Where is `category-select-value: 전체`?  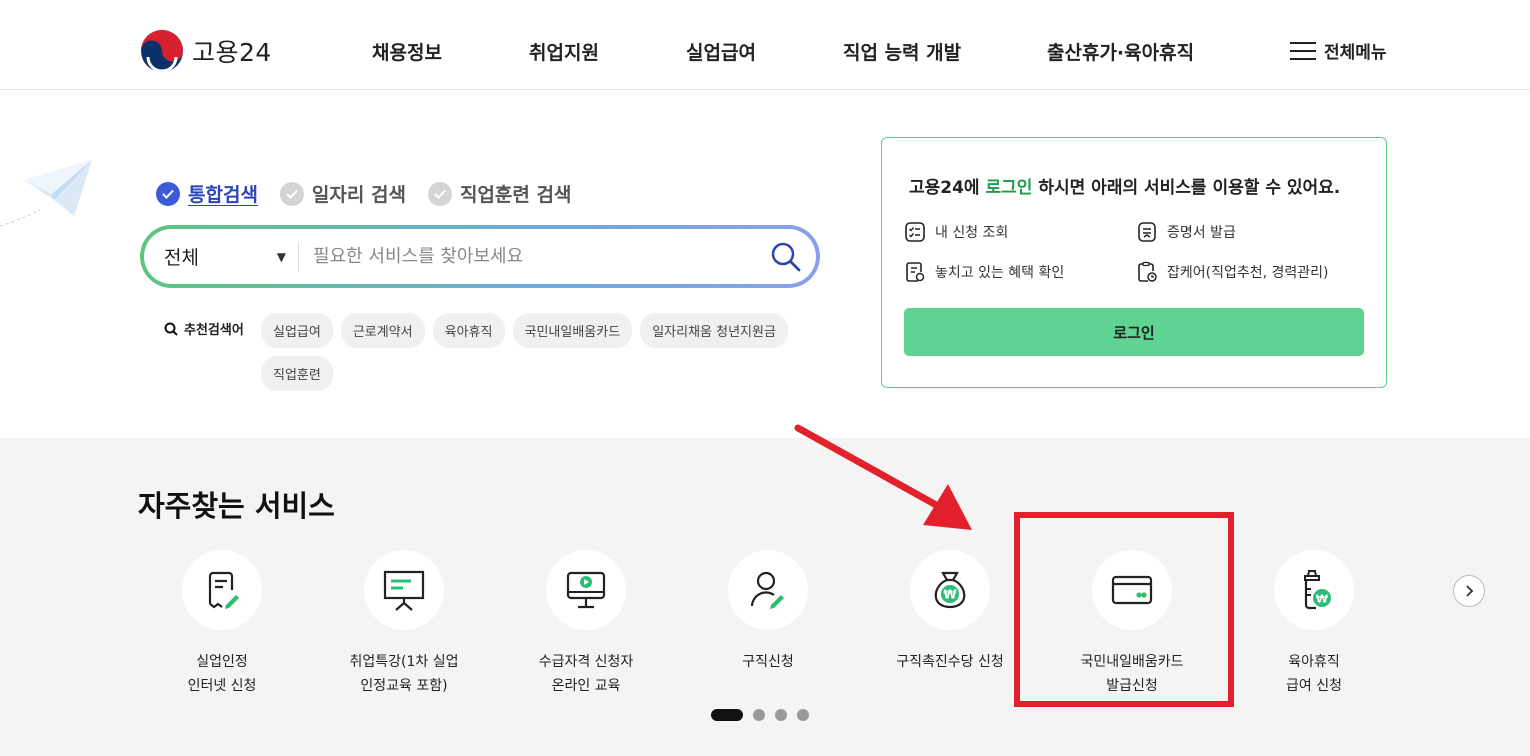 category-select-value: 전체 is located at coordinates (181, 258).